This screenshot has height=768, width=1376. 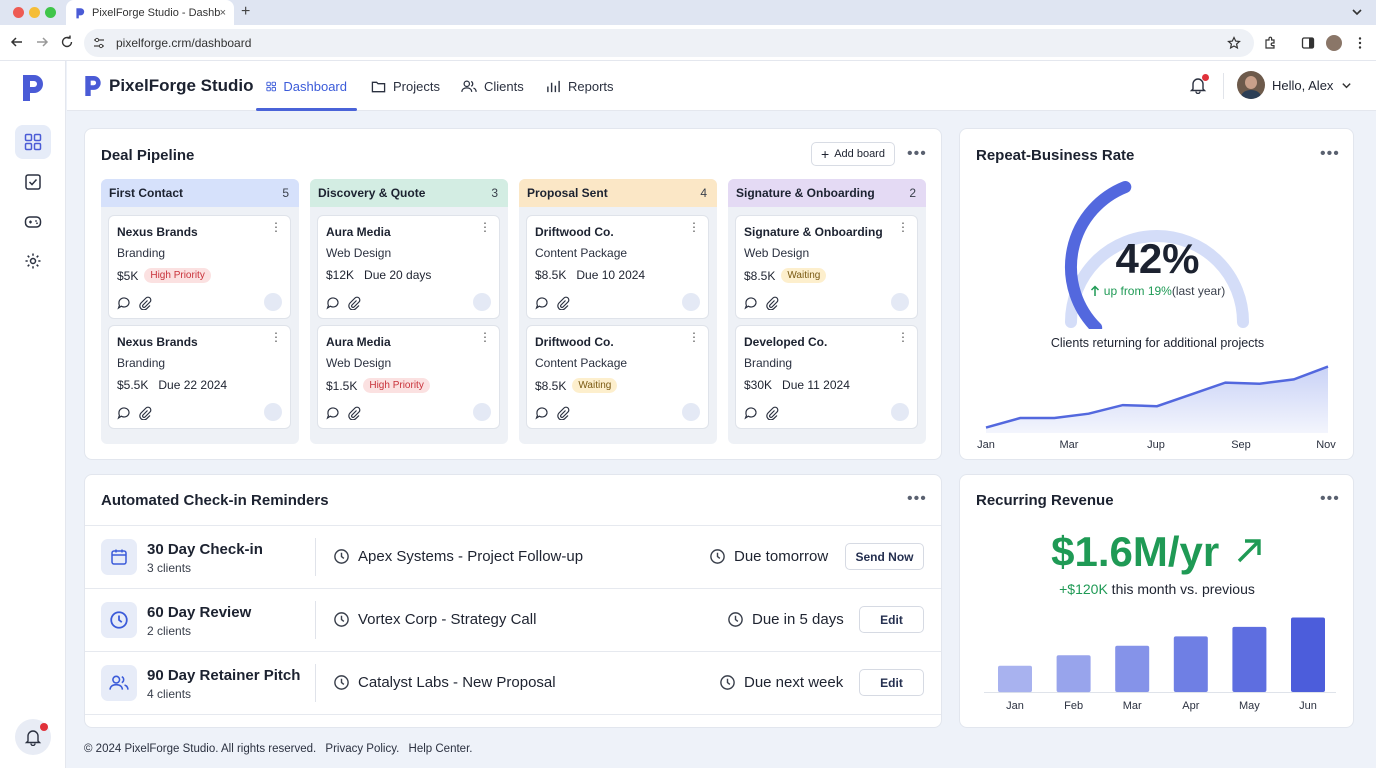 What do you see at coordinates (133, 385) in the screenshot?
I see `deal-value: $5.5K` at bounding box center [133, 385].